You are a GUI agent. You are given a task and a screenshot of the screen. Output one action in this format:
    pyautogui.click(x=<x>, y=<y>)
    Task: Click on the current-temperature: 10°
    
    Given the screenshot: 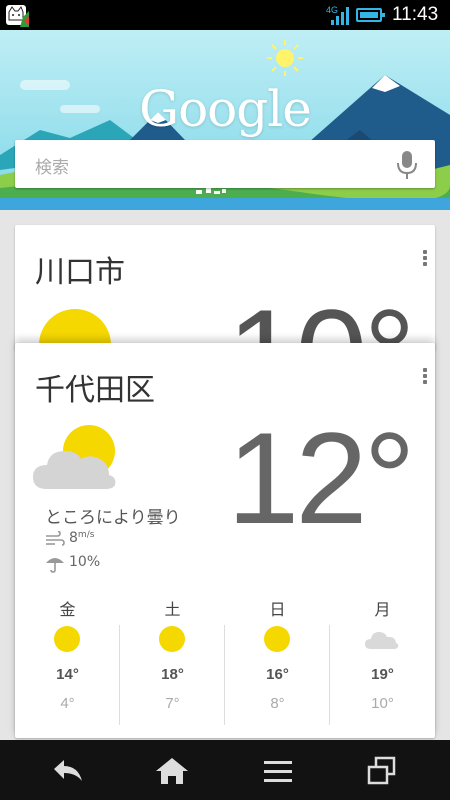 What is the action you would take?
    pyautogui.click(x=321, y=315)
    